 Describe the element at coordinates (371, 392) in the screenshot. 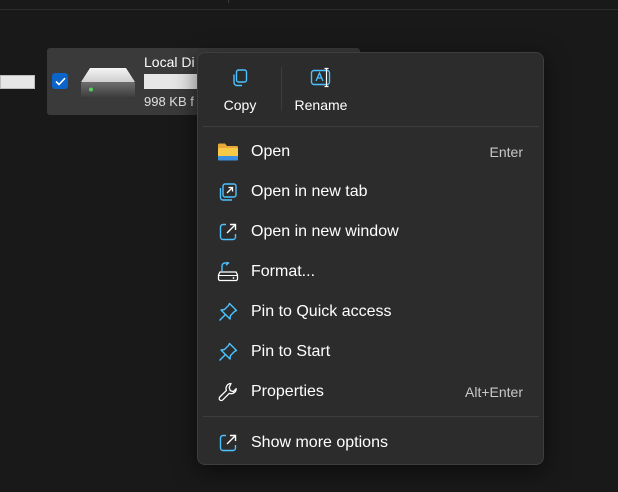

I see `menu-item-properties: Properties Alt+Enter` at that location.